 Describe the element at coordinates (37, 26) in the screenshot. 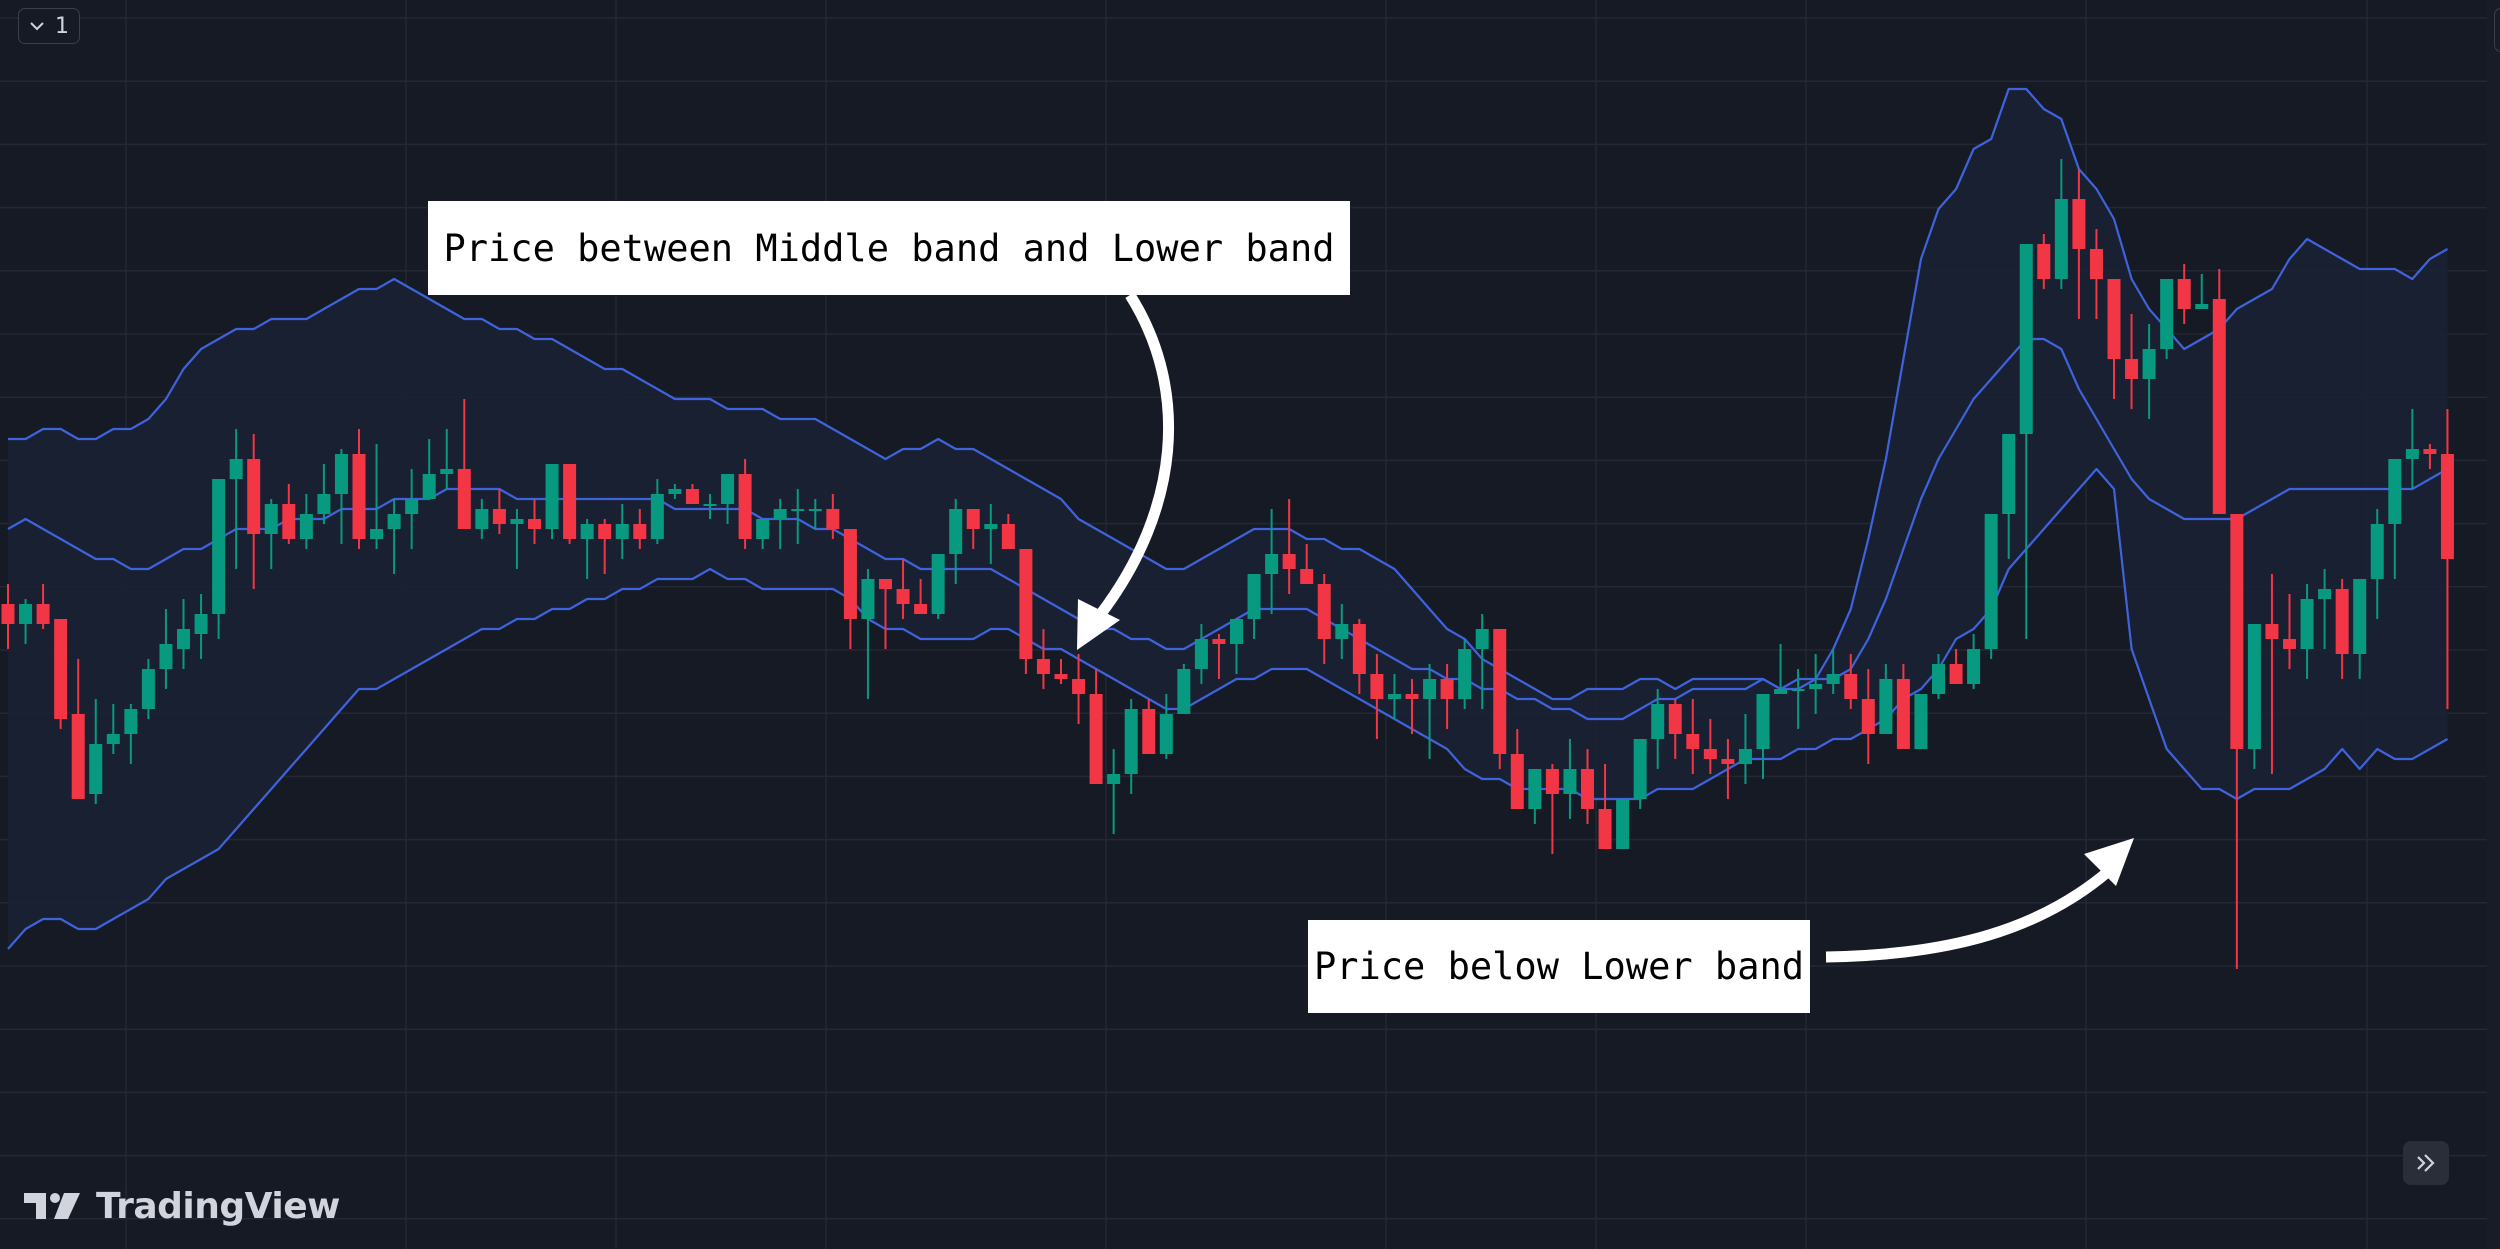

I see `chevron-down-icon` at that location.